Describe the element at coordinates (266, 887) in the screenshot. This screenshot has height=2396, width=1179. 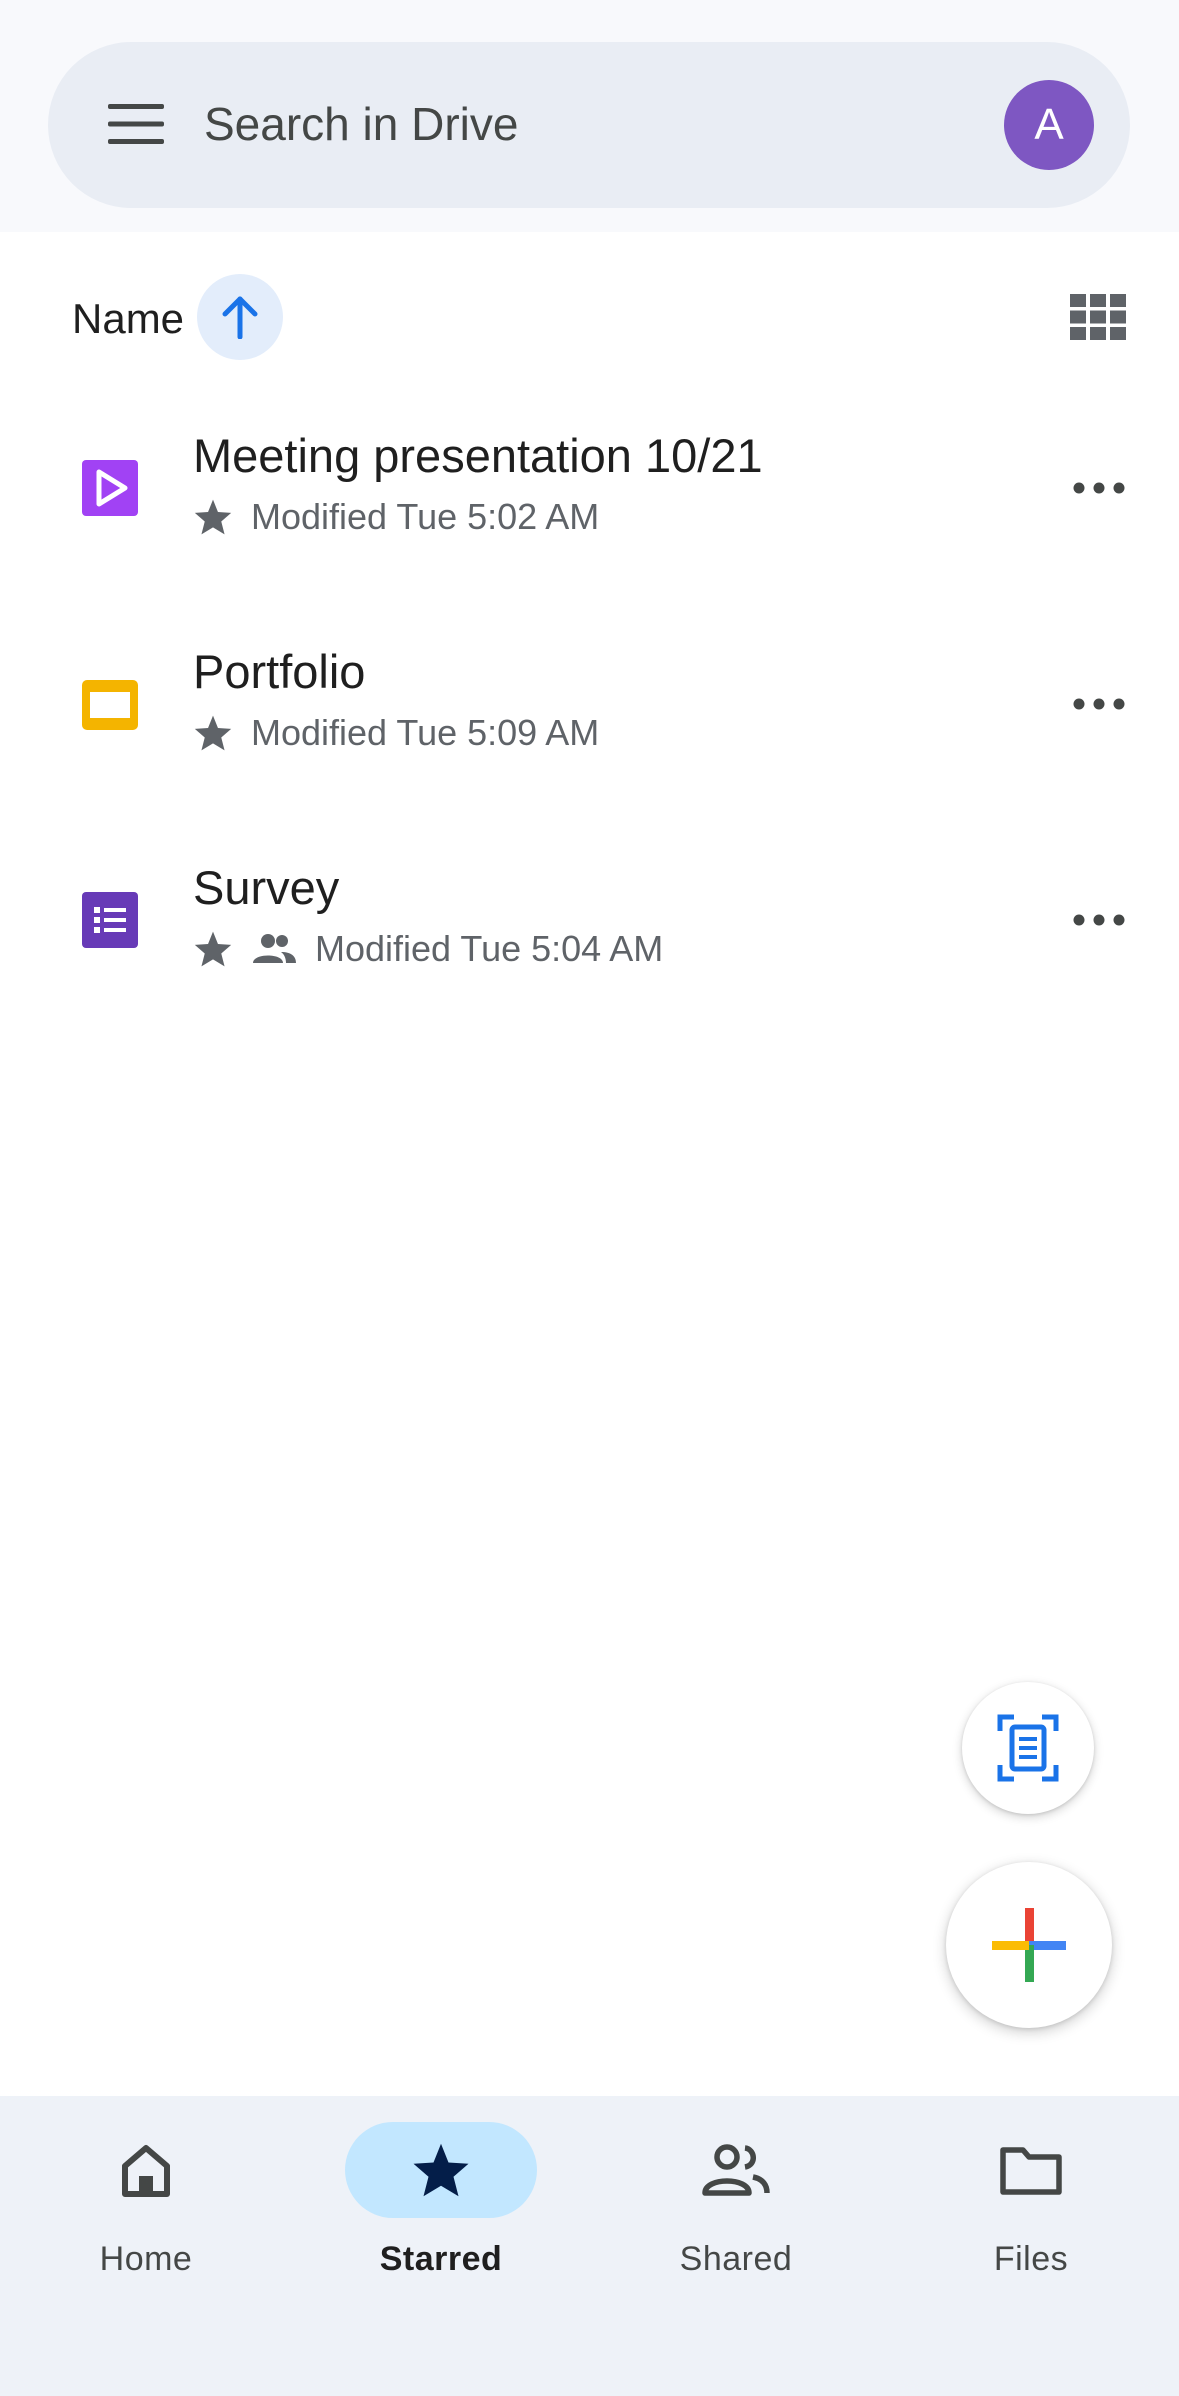
I see `file-title: Survey` at that location.